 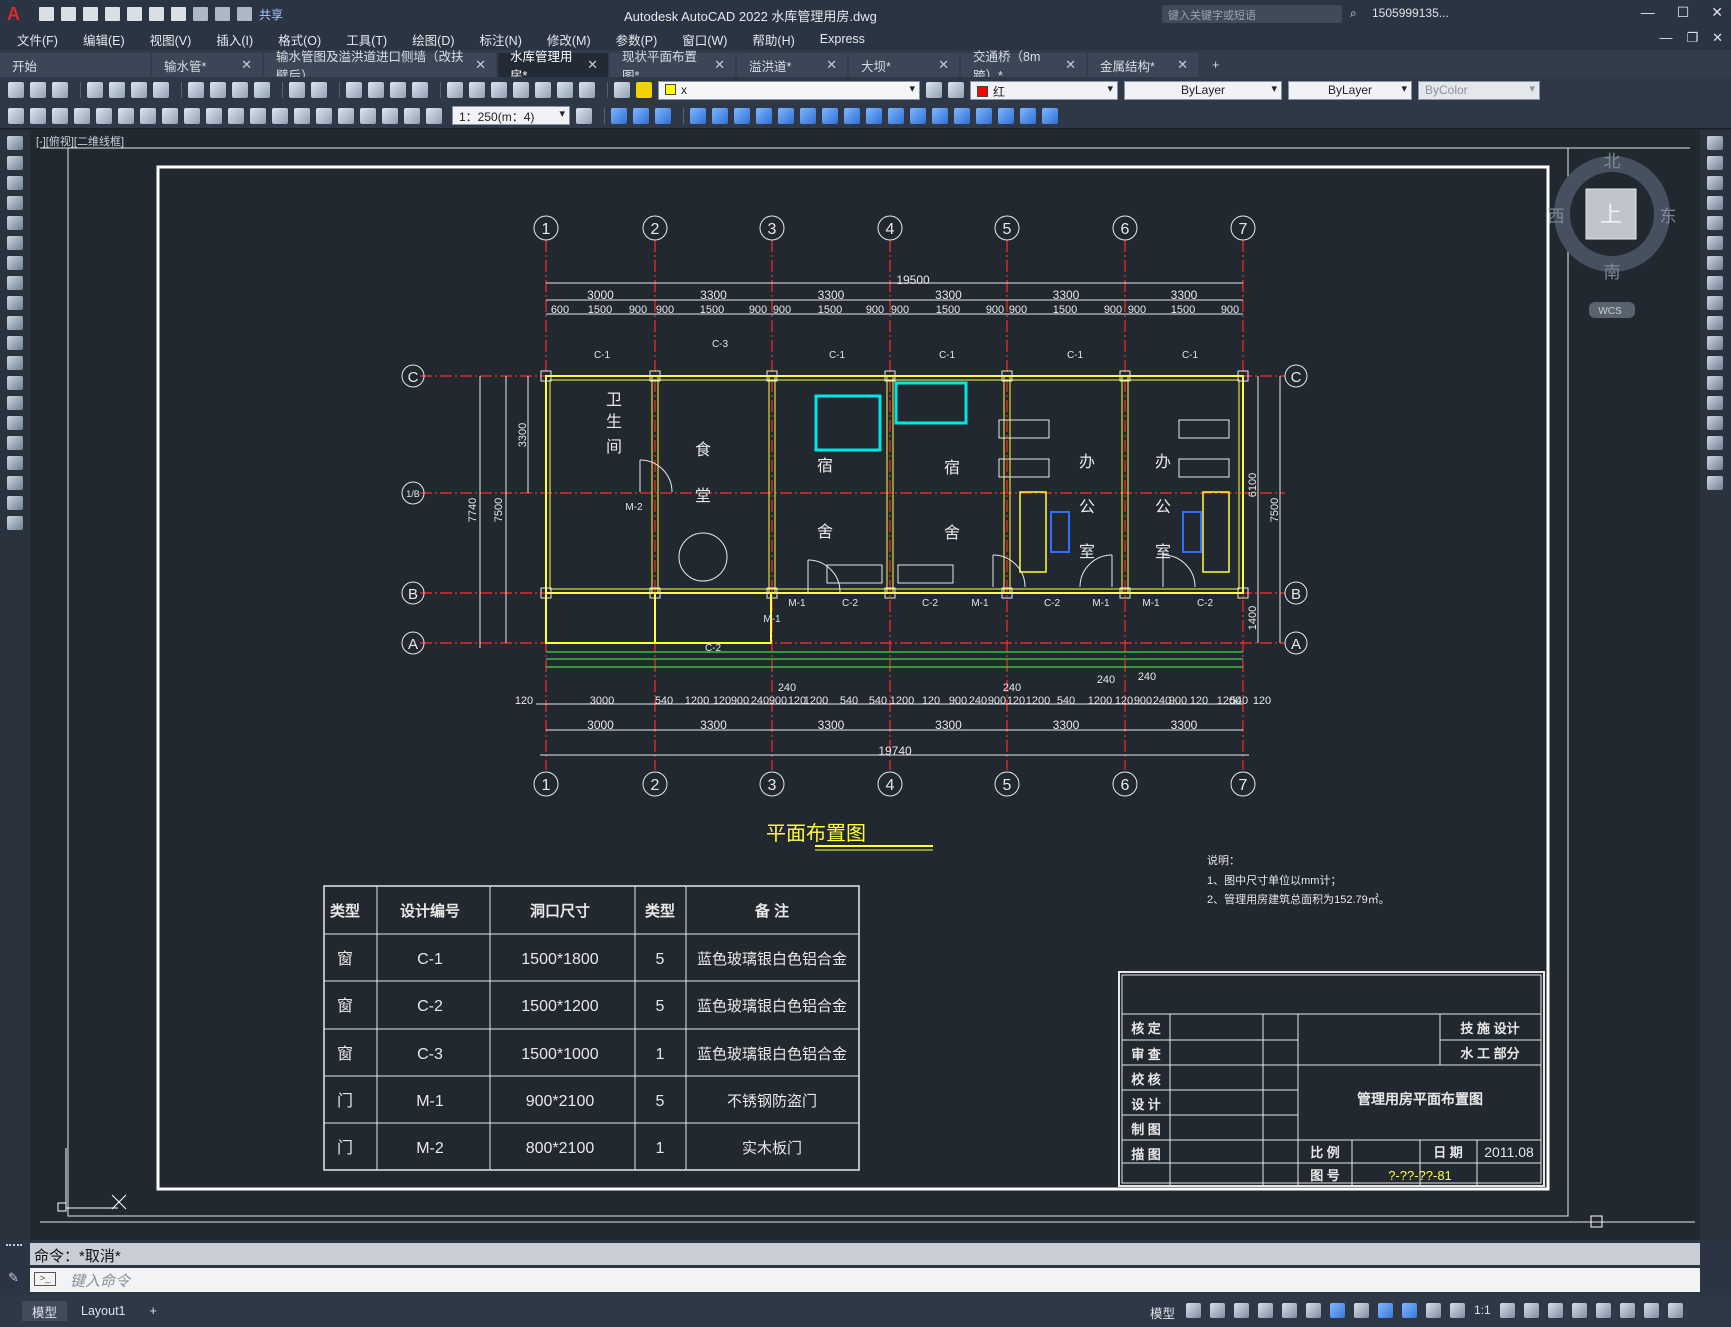 I want to click on draw-tool-14-icon, so click(x=15, y=423).